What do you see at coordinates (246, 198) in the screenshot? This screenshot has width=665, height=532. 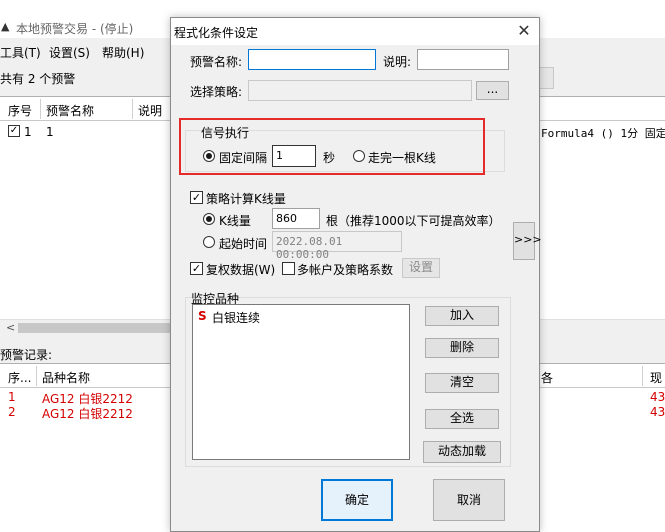 I see `calc-bars-label: 策略计算K线量` at bounding box center [246, 198].